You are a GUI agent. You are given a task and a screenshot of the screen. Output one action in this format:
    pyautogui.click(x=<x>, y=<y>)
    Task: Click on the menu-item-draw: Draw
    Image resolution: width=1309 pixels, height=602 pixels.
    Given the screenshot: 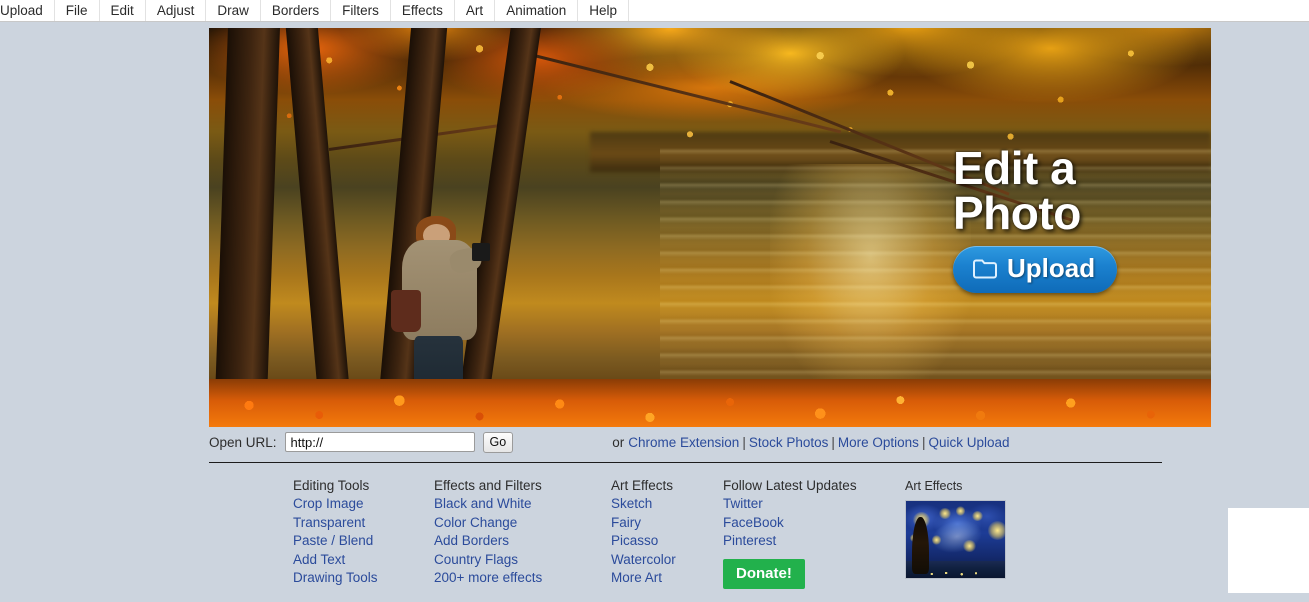 What is the action you would take?
    pyautogui.click(x=233, y=10)
    